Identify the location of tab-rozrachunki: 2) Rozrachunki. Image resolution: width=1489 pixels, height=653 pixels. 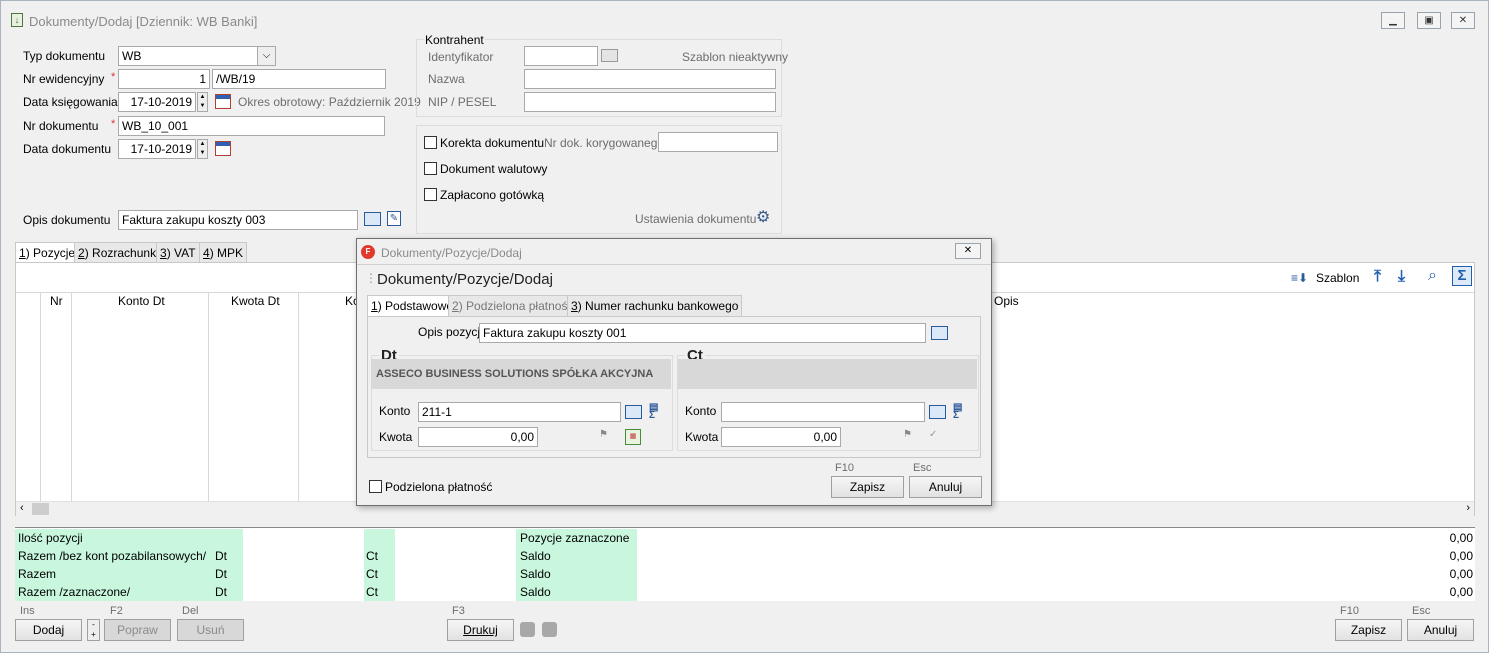
(118, 252).